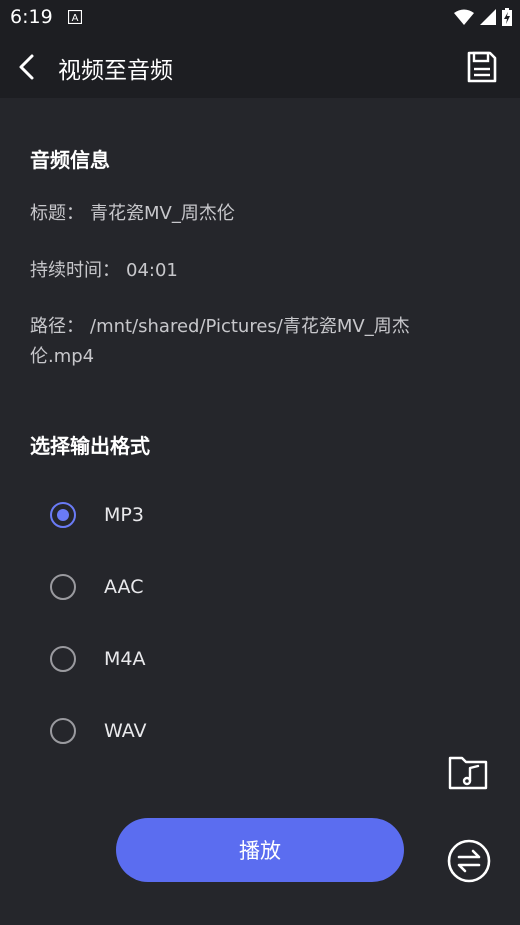  What do you see at coordinates (125, 731) in the screenshot?
I see `format-label: WAV` at bounding box center [125, 731].